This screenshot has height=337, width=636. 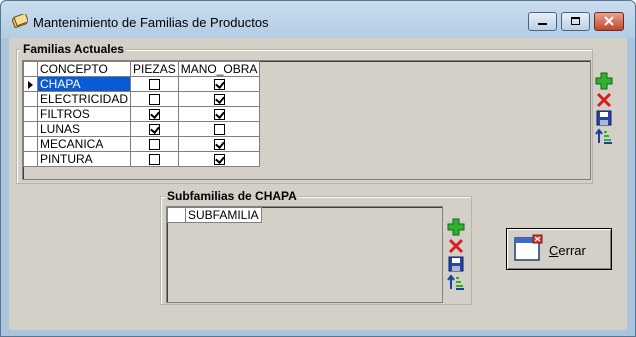 I want to click on maximize-icon, so click(x=575, y=21).